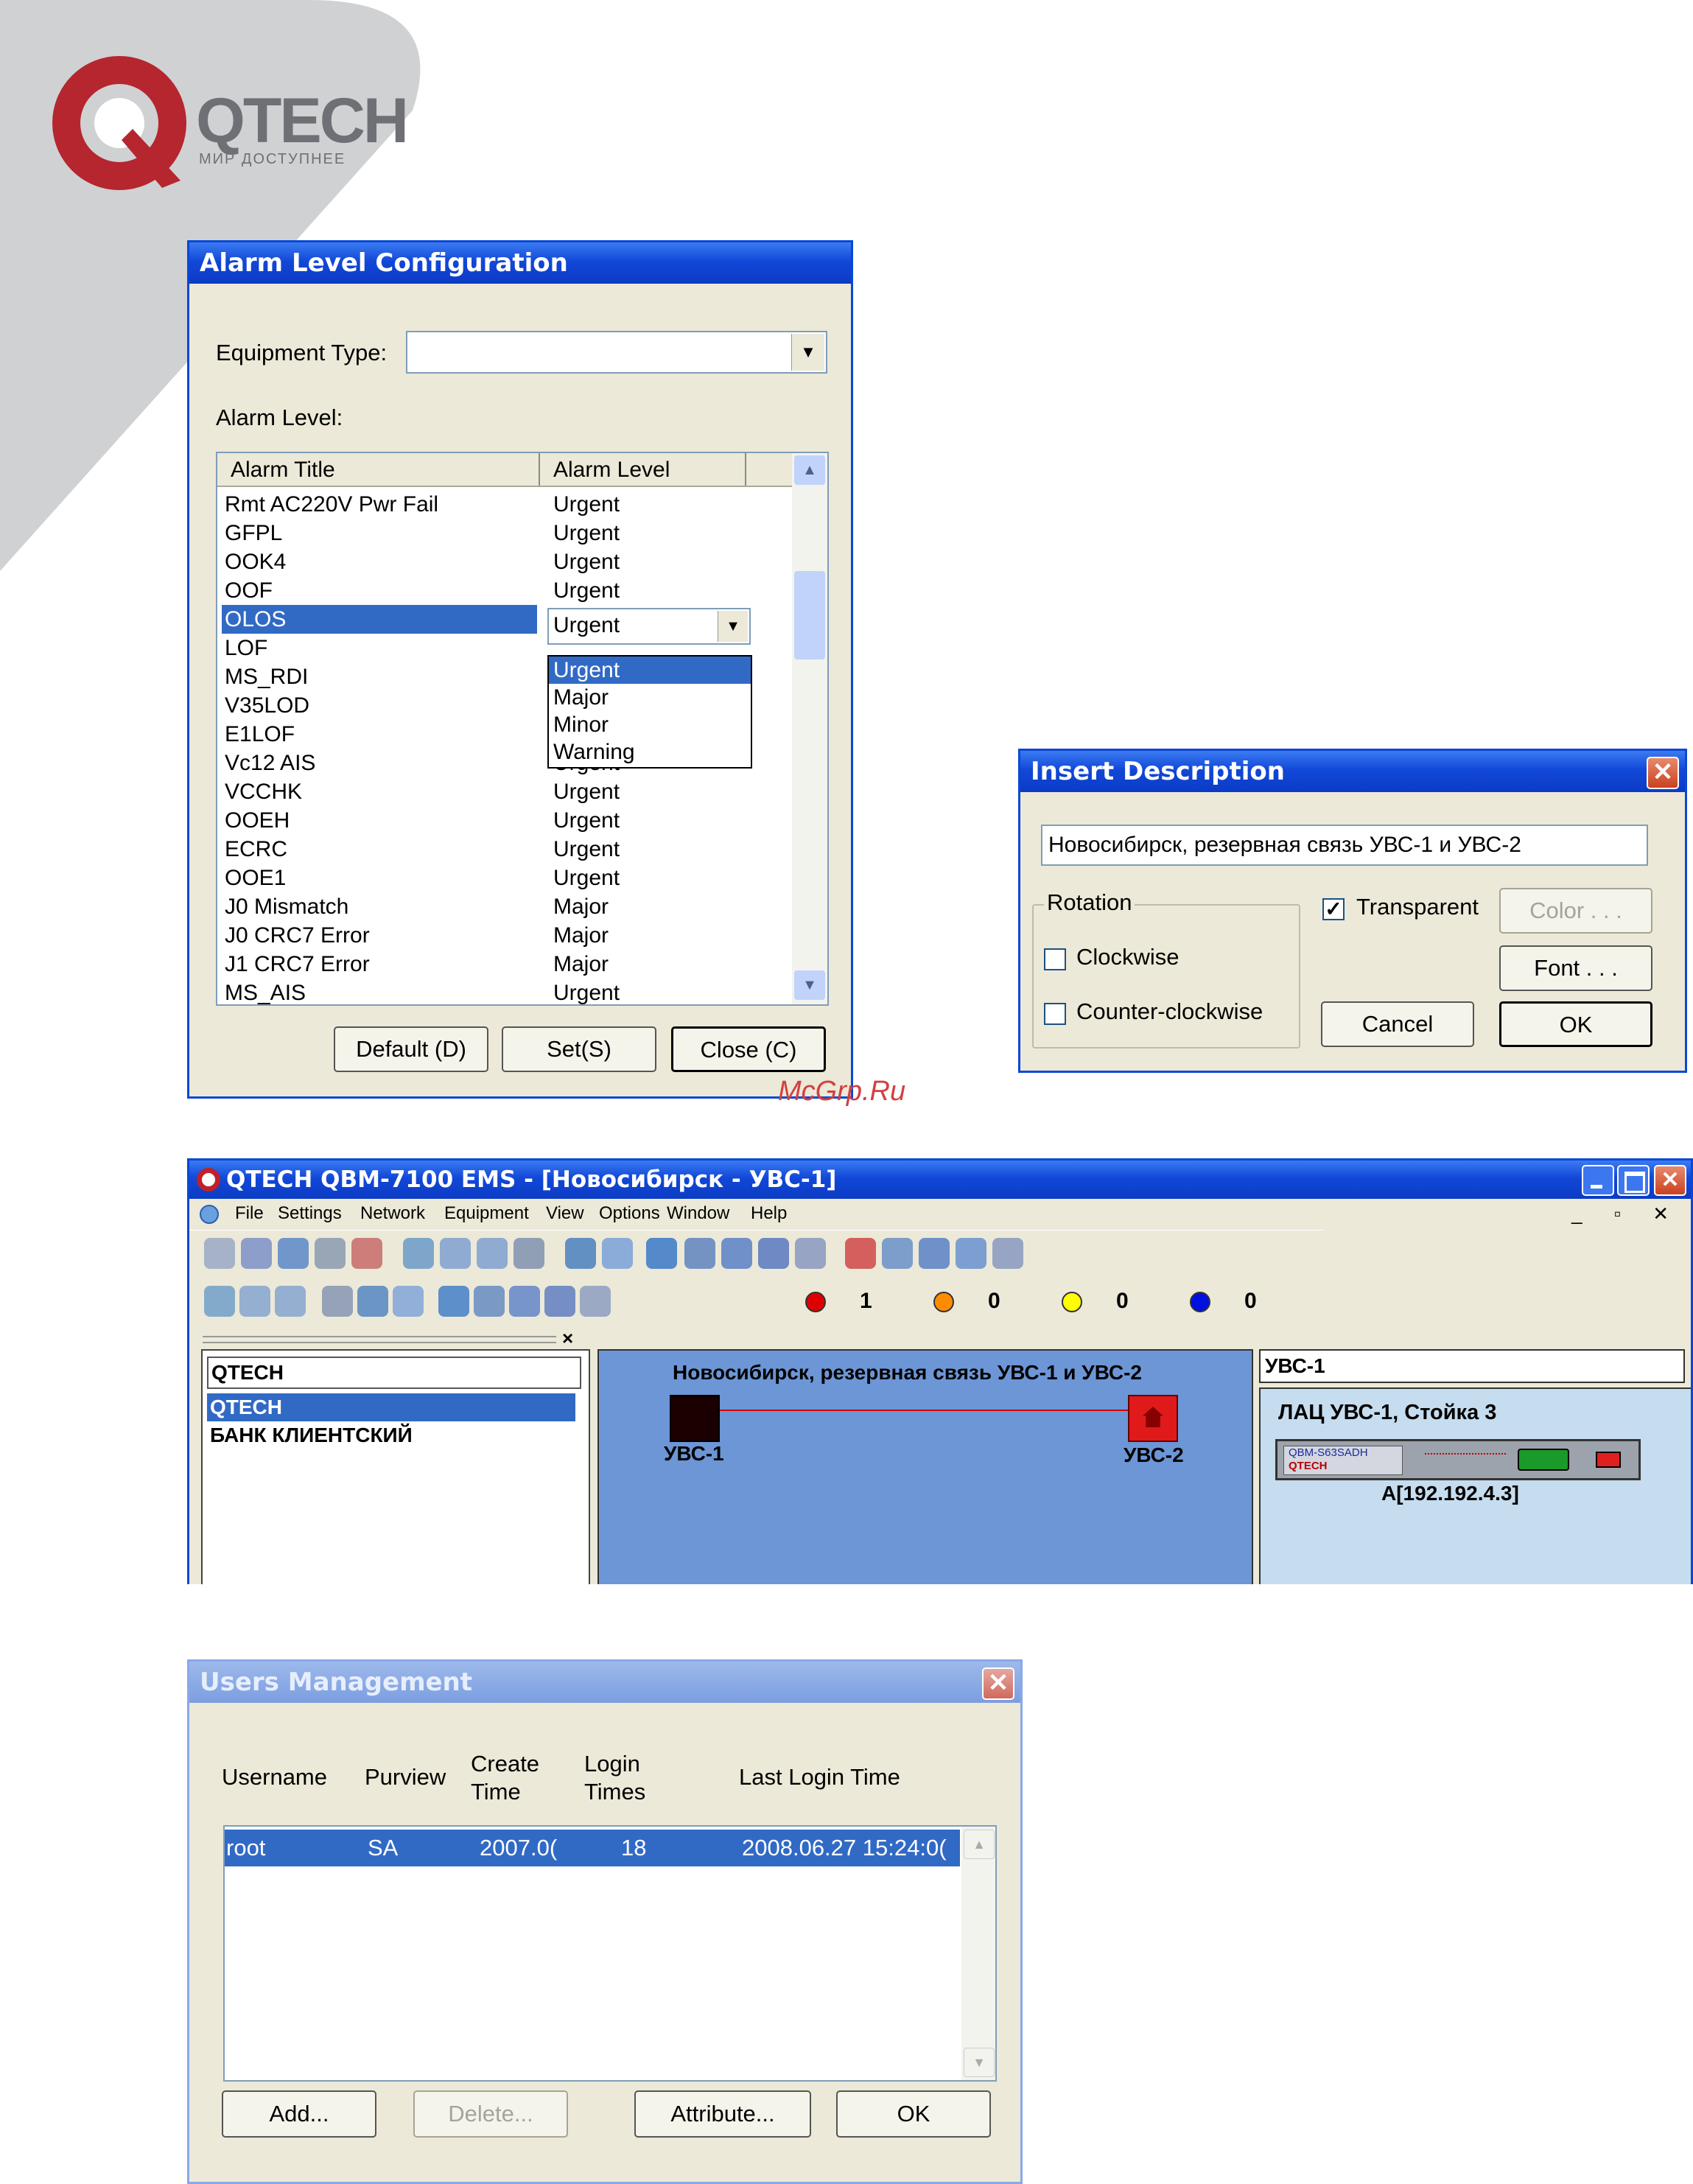  What do you see at coordinates (610, 1953) in the screenshot?
I see `users-list: root SA 2007.0(18 2008.06.27 15:24:0( ▲ ▼` at bounding box center [610, 1953].